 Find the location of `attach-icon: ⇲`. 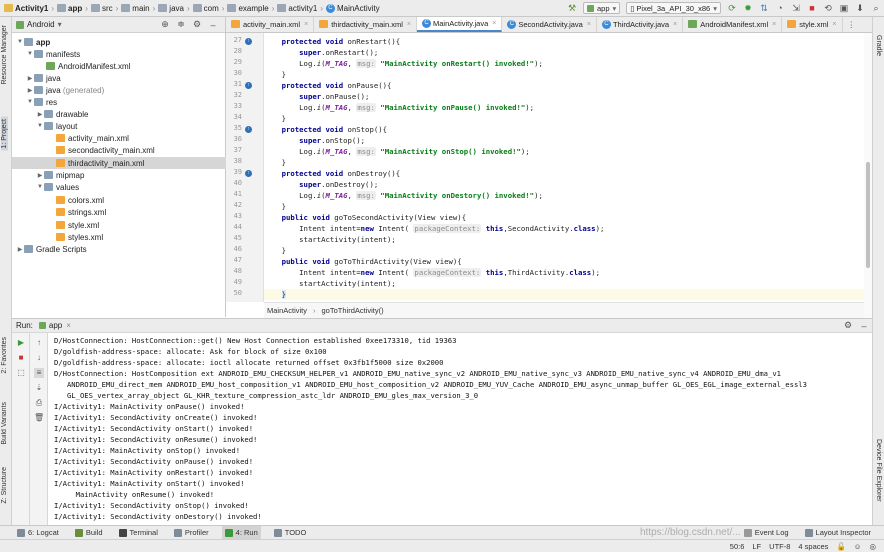

attach-icon: ⇲ is located at coordinates (796, 8).